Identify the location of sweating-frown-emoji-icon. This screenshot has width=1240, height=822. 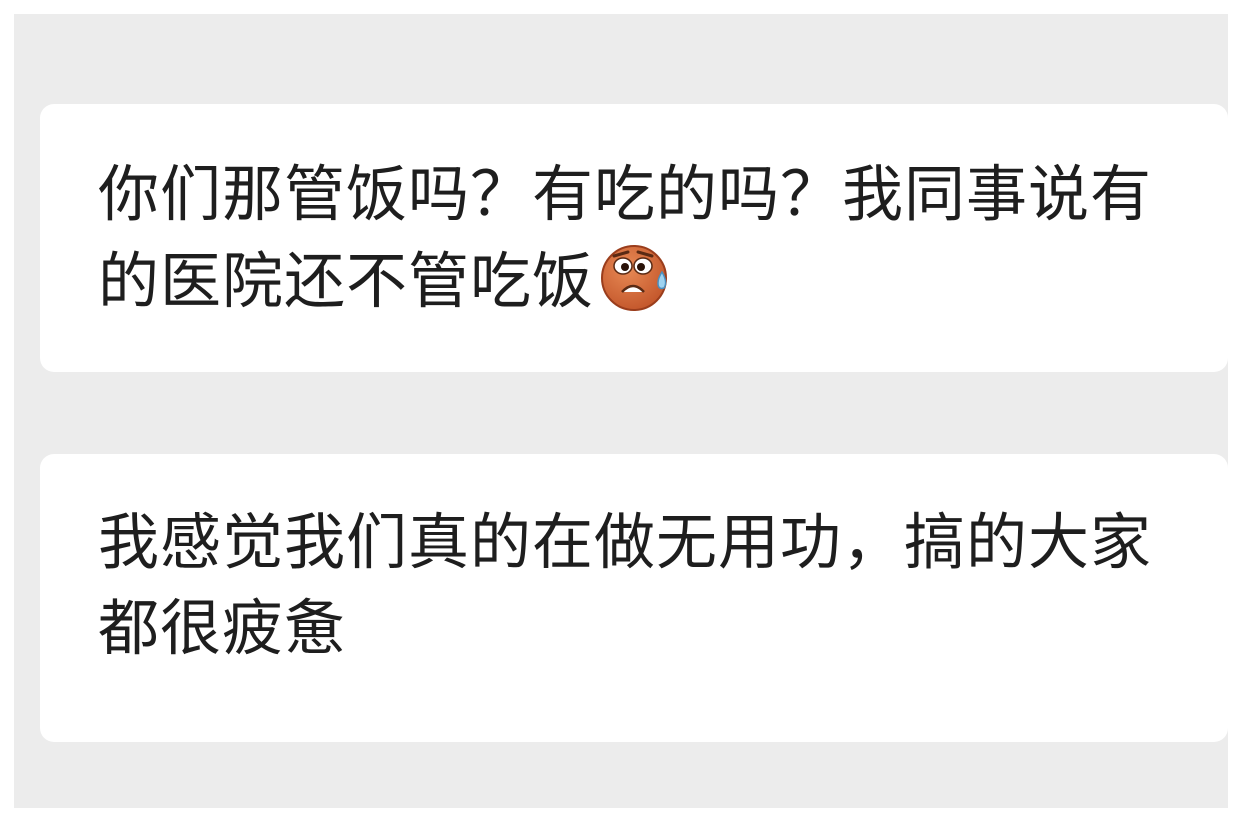
(634, 278).